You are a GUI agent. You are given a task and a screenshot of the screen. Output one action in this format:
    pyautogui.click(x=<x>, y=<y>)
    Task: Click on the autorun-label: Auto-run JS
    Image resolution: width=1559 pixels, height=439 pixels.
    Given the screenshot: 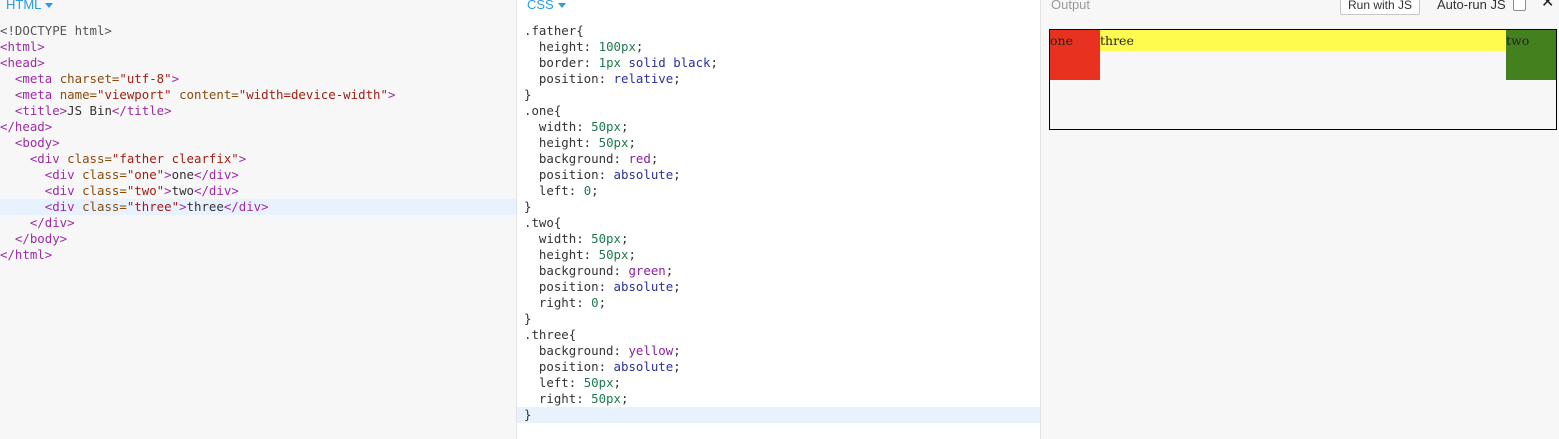 What is the action you would take?
    pyautogui.click(x=1471, y=6)
    